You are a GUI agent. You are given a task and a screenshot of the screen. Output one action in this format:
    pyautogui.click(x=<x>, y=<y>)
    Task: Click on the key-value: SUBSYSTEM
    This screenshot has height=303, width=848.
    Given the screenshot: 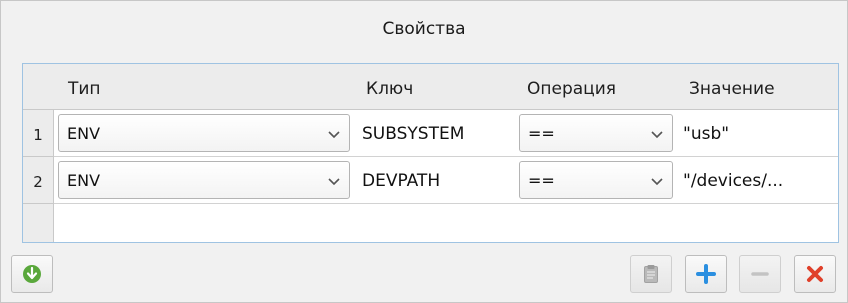 What is the action you would take?
    pyautogui.click(x=413, y=134)
    